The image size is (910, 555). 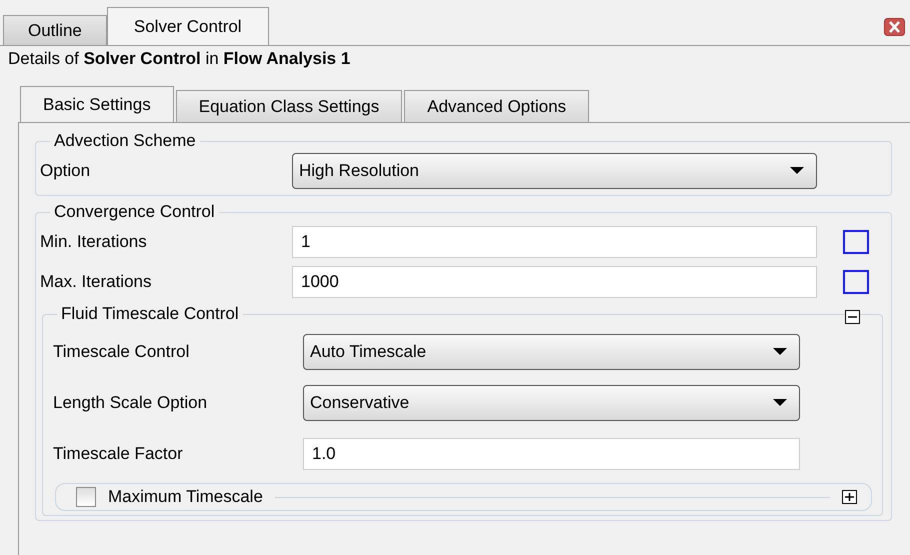 I want to click on field-label: Min. Iterations, so click(x=94, y=242).